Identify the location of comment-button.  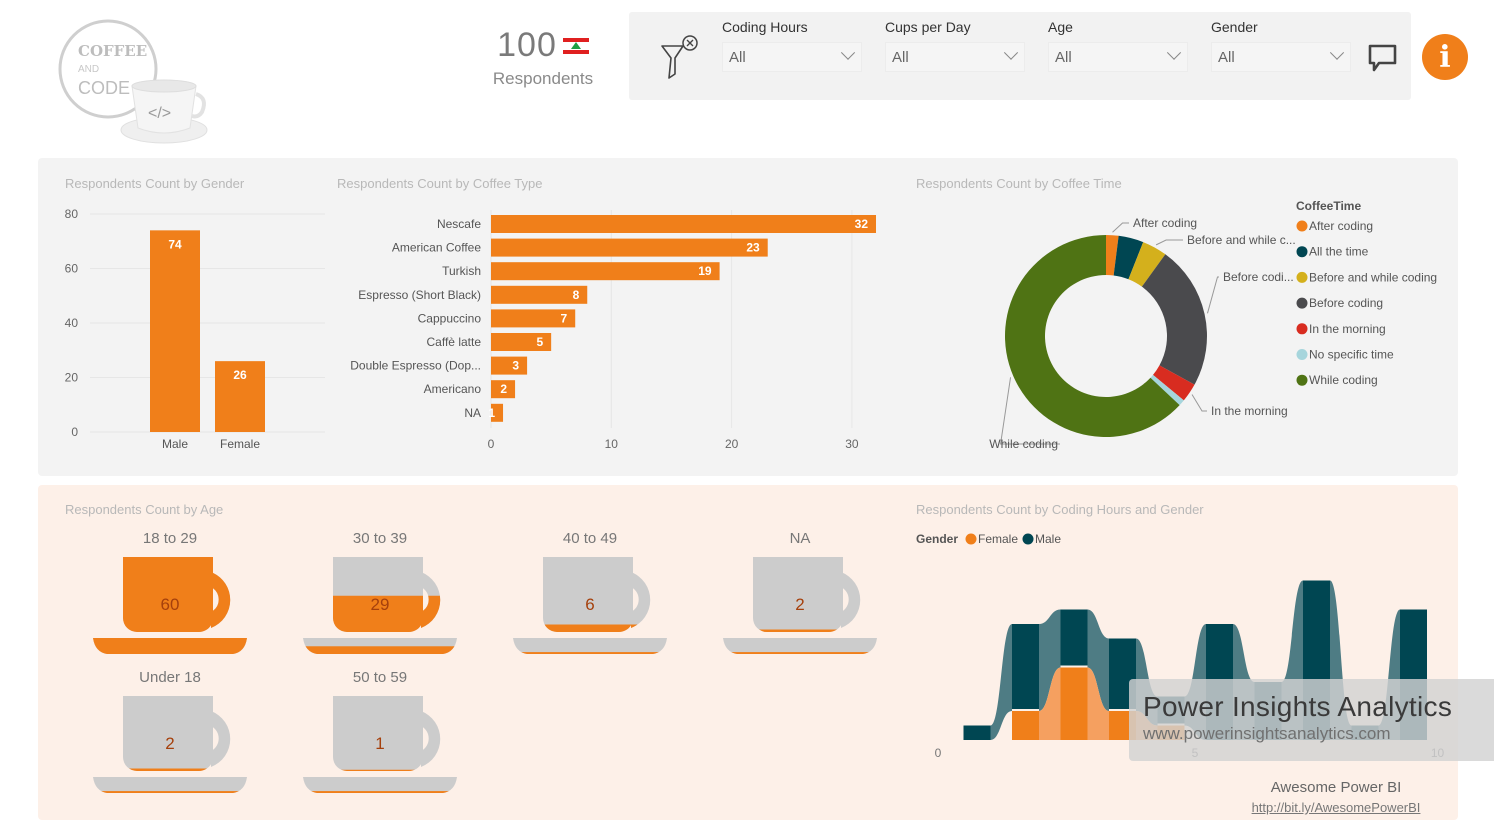
(1383, 58).